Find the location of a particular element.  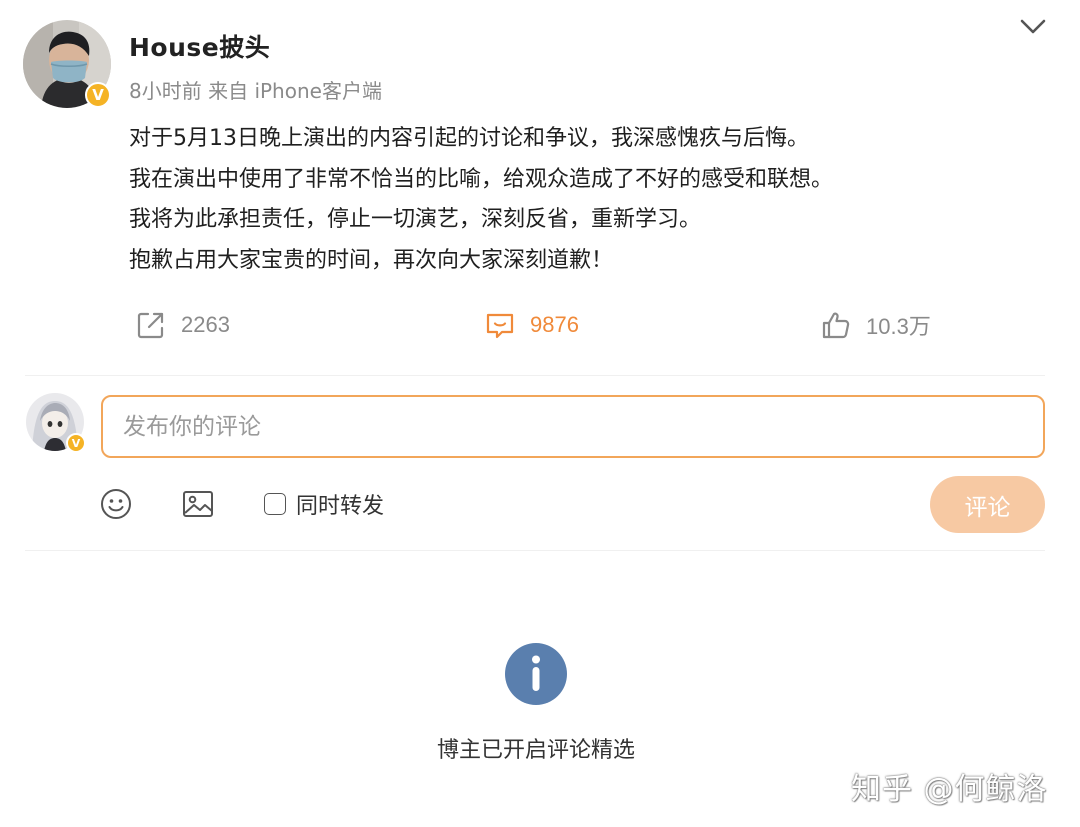

user-avatar: V is located at coordinates (56, 423).